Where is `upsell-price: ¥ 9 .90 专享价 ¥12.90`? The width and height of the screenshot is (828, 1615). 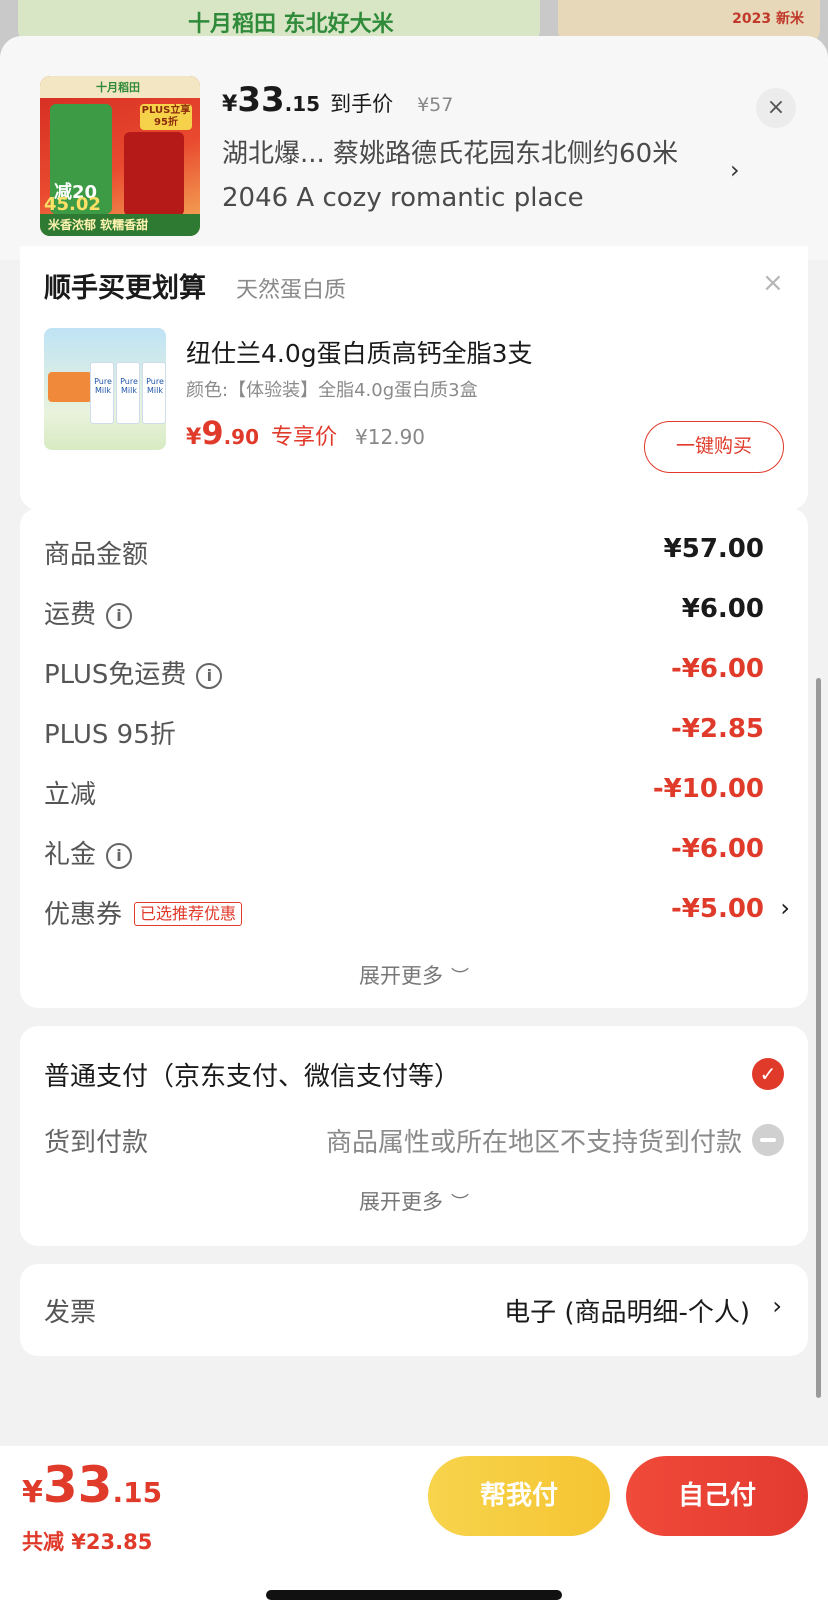
upsell-price: ¥ 9 .90 专享价 ¥12.90 is located at coordinates (305, 433).